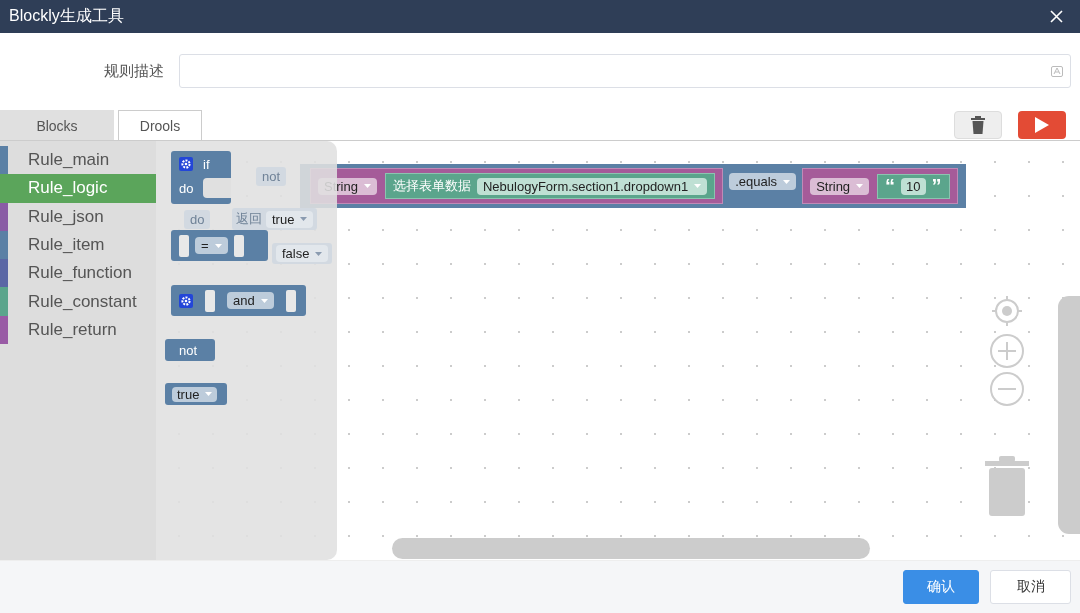  I want to click on field-dropdown: NebulogyForm.section1.dropdown1, so click(592, 186).